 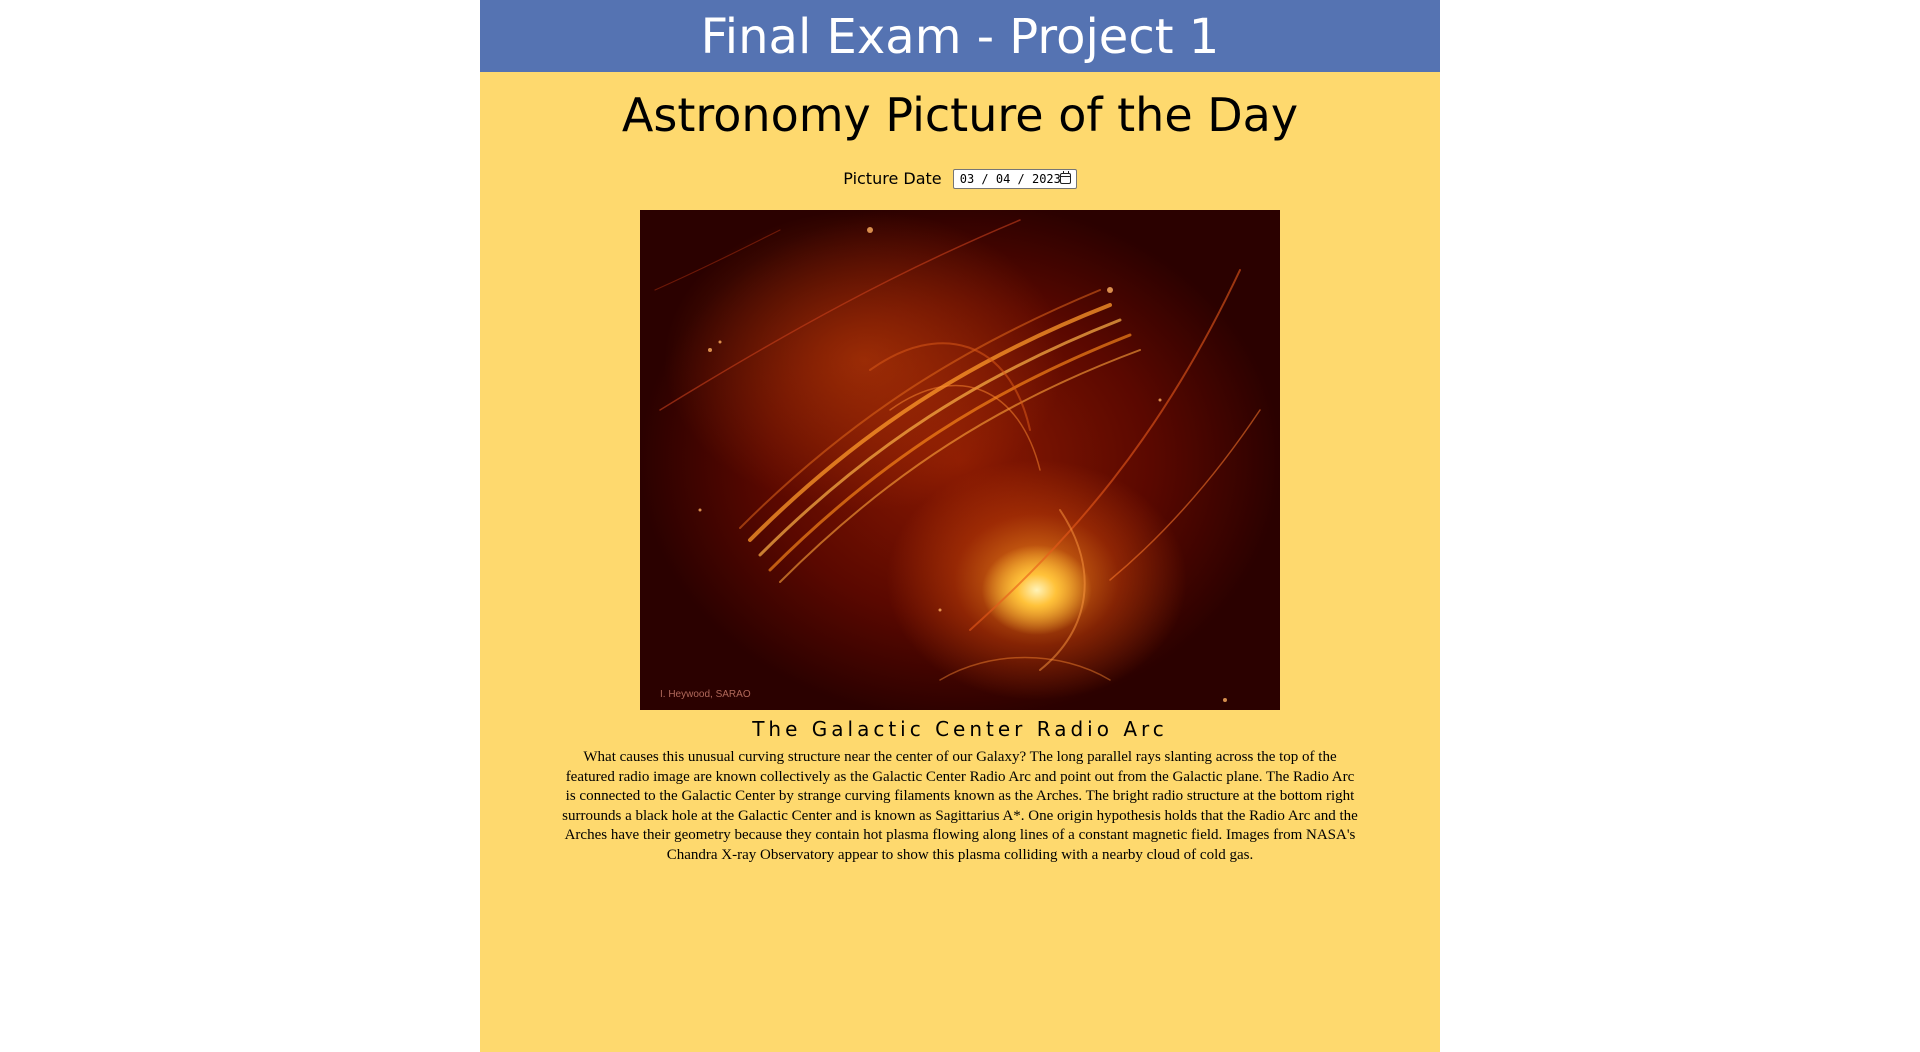 What do you see at coordinates (1010, 178) in the screenshot?
I see `date-value: 03 / 04 / 2023` at bounding box center [1010, 178].